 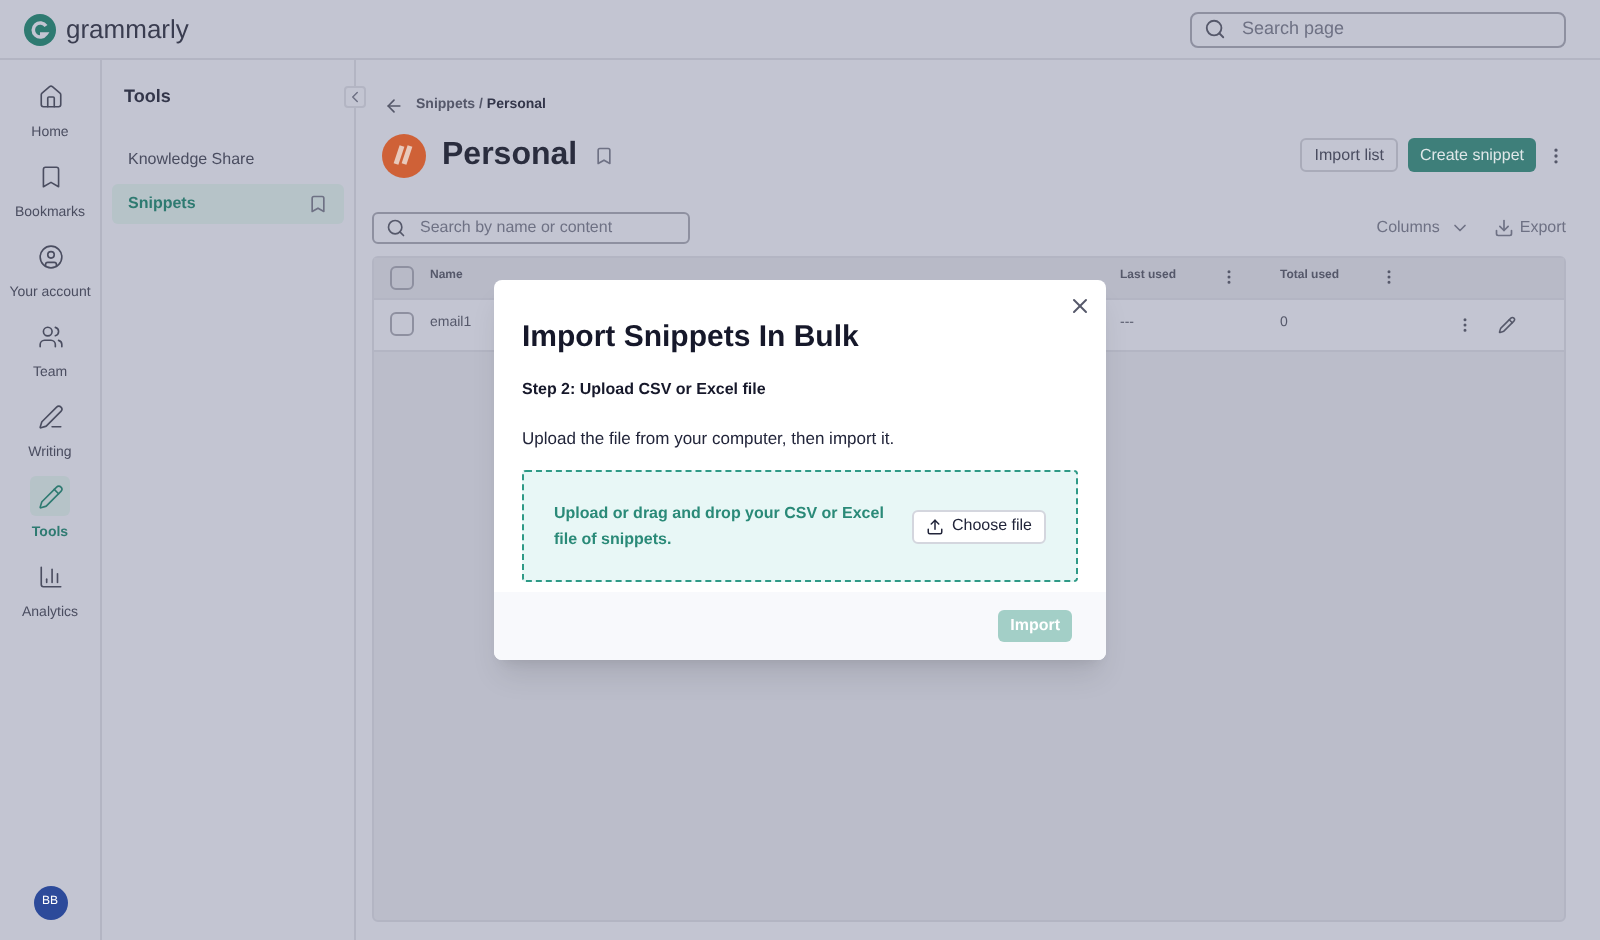 What do you see at coordinates (1507, 324) in the screenshot?
I see `edit-icon` at bounding box center [1507, 324].